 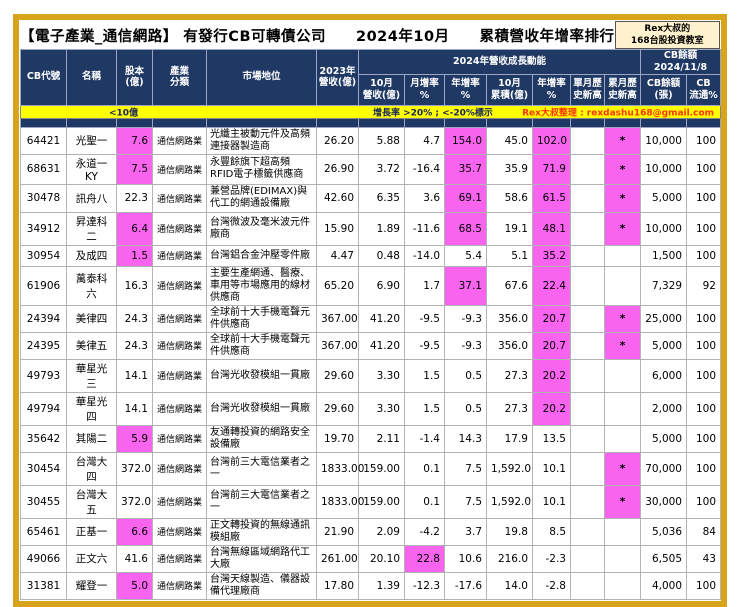 What do you see at coordinates (424, 255) in the screenshot?
I see `cell-mom-pct: -14.0` at bounding box center [424, 255].